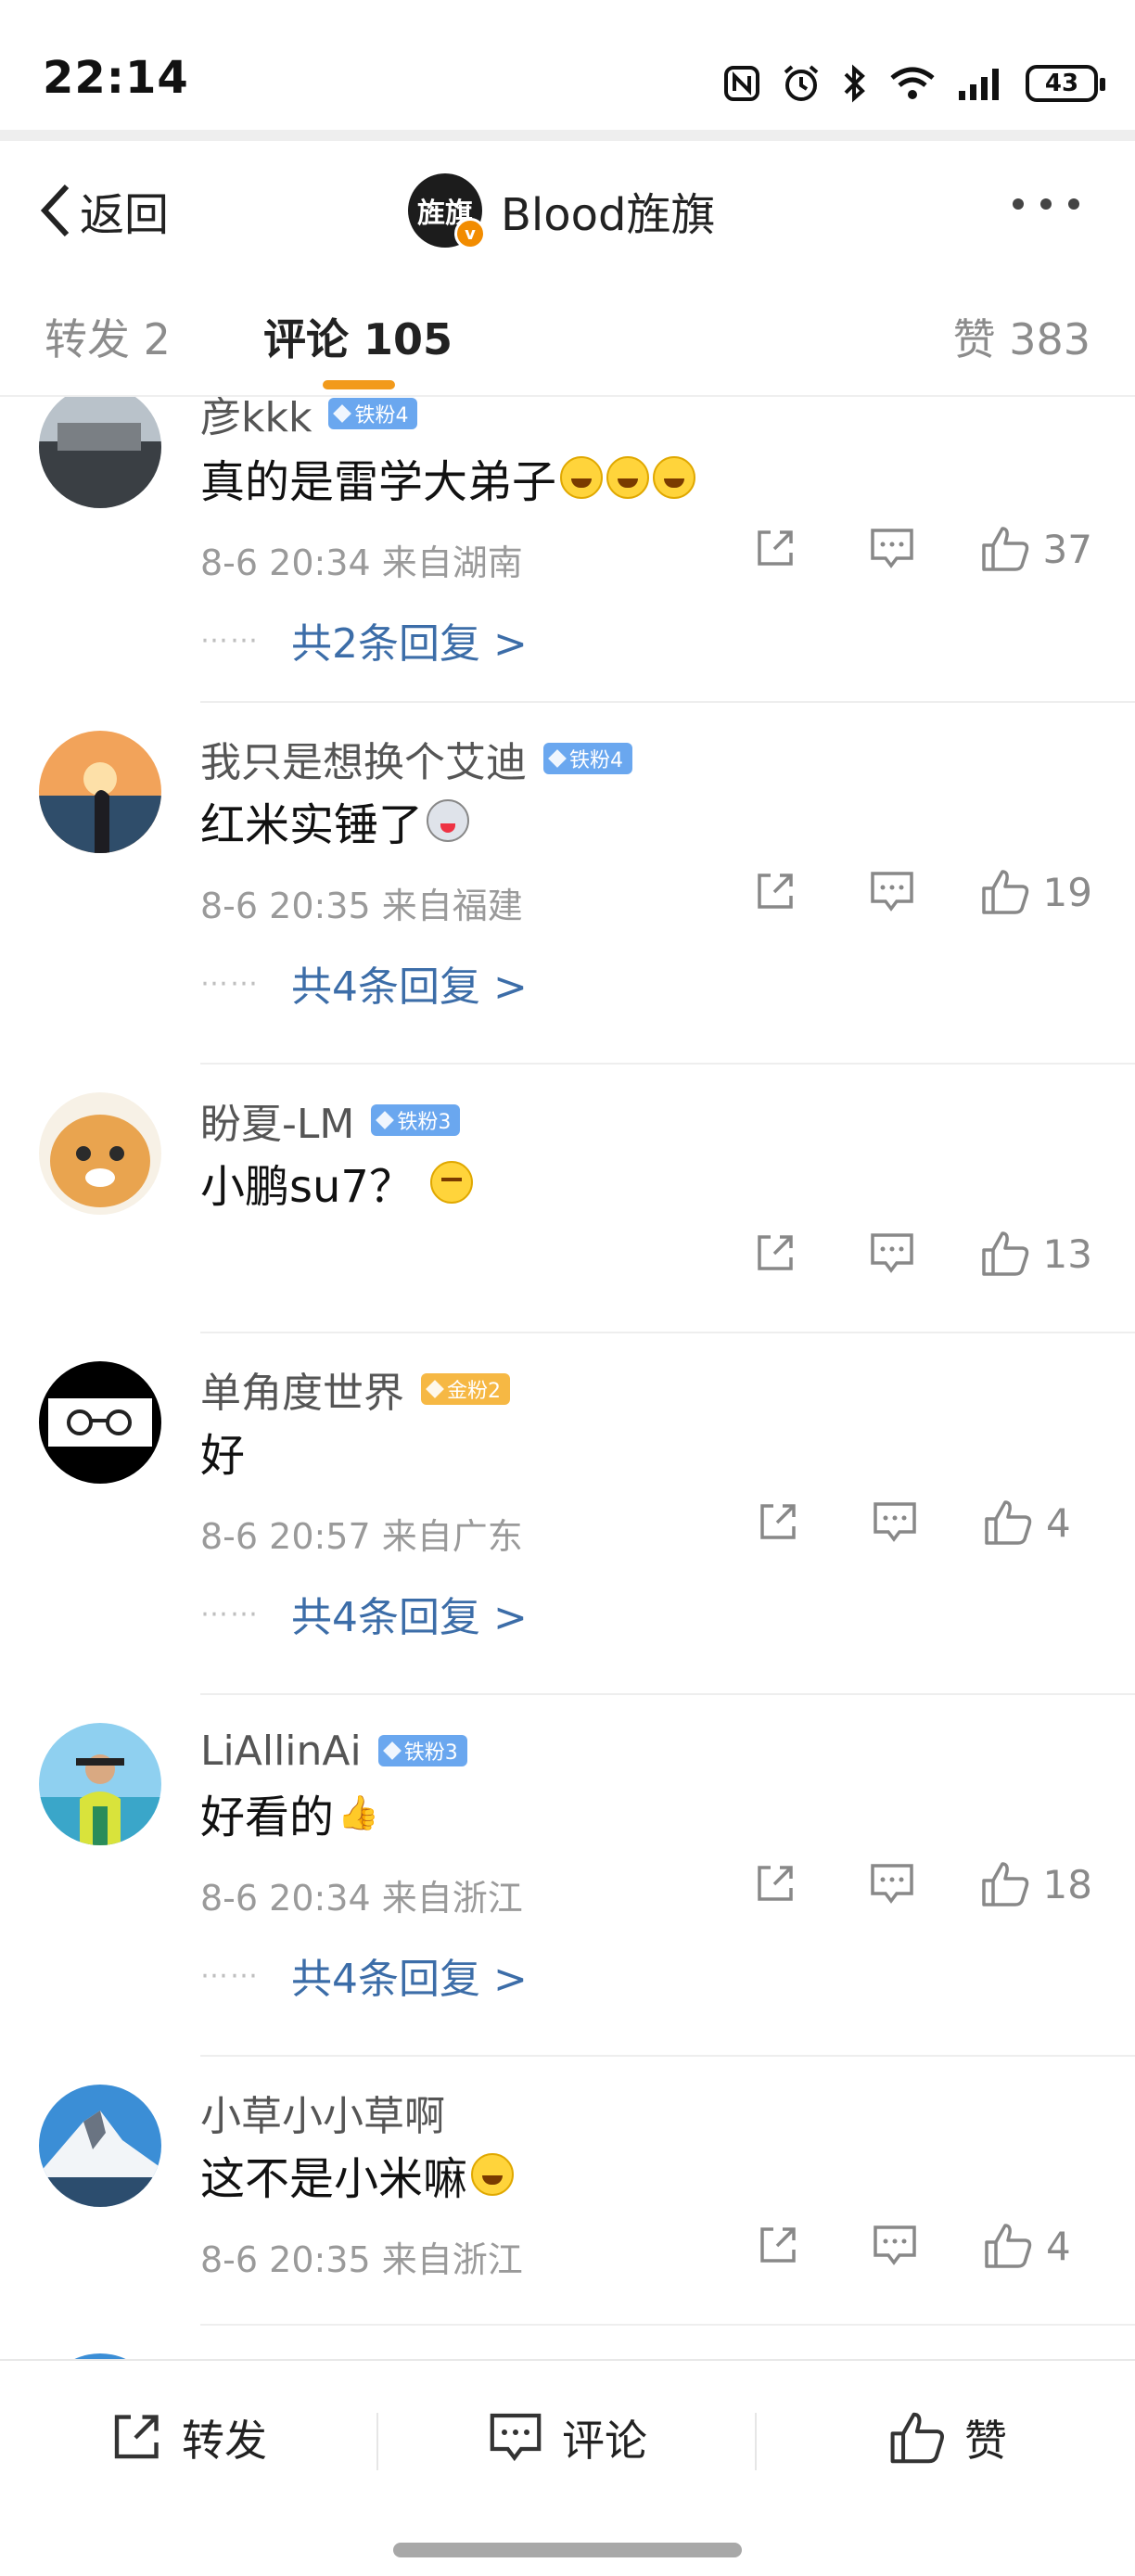 The image size is (1135, 2576). I want to click on reply-summary: ⋯⋯ 共2条回复 >, so click(364, 640).